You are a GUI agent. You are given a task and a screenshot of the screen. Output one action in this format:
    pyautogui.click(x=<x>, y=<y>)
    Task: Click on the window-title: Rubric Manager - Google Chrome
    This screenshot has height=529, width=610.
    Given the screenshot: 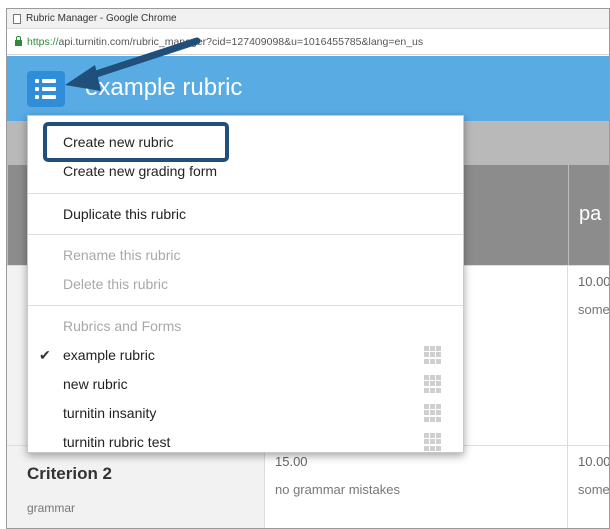 What is the action you would take?
    pyautogui.click(x=101, y=18)
    